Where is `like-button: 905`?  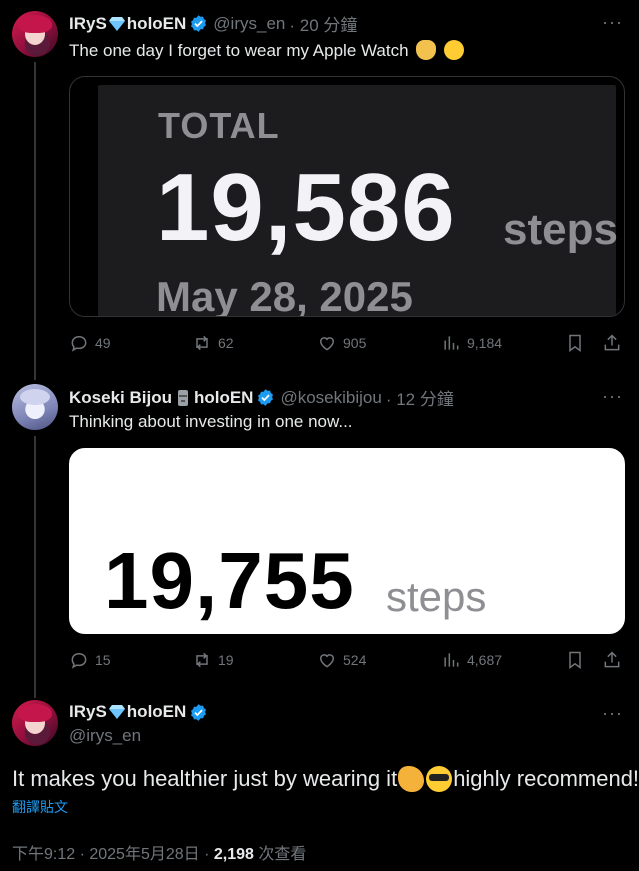
like-button: 905 is located at coordinates (341, 343).